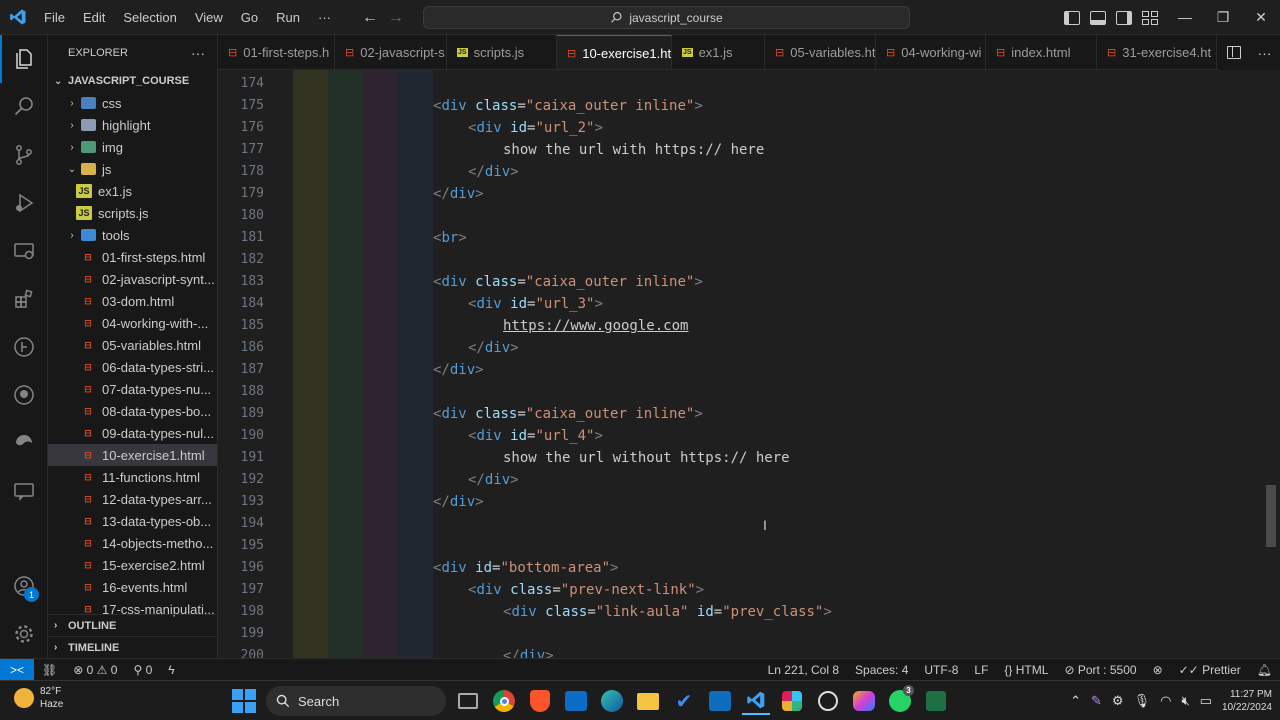 The height and width of the screenshot is (720, 1280). I want to click on pen-icon: ✎, so click(1096, 701).